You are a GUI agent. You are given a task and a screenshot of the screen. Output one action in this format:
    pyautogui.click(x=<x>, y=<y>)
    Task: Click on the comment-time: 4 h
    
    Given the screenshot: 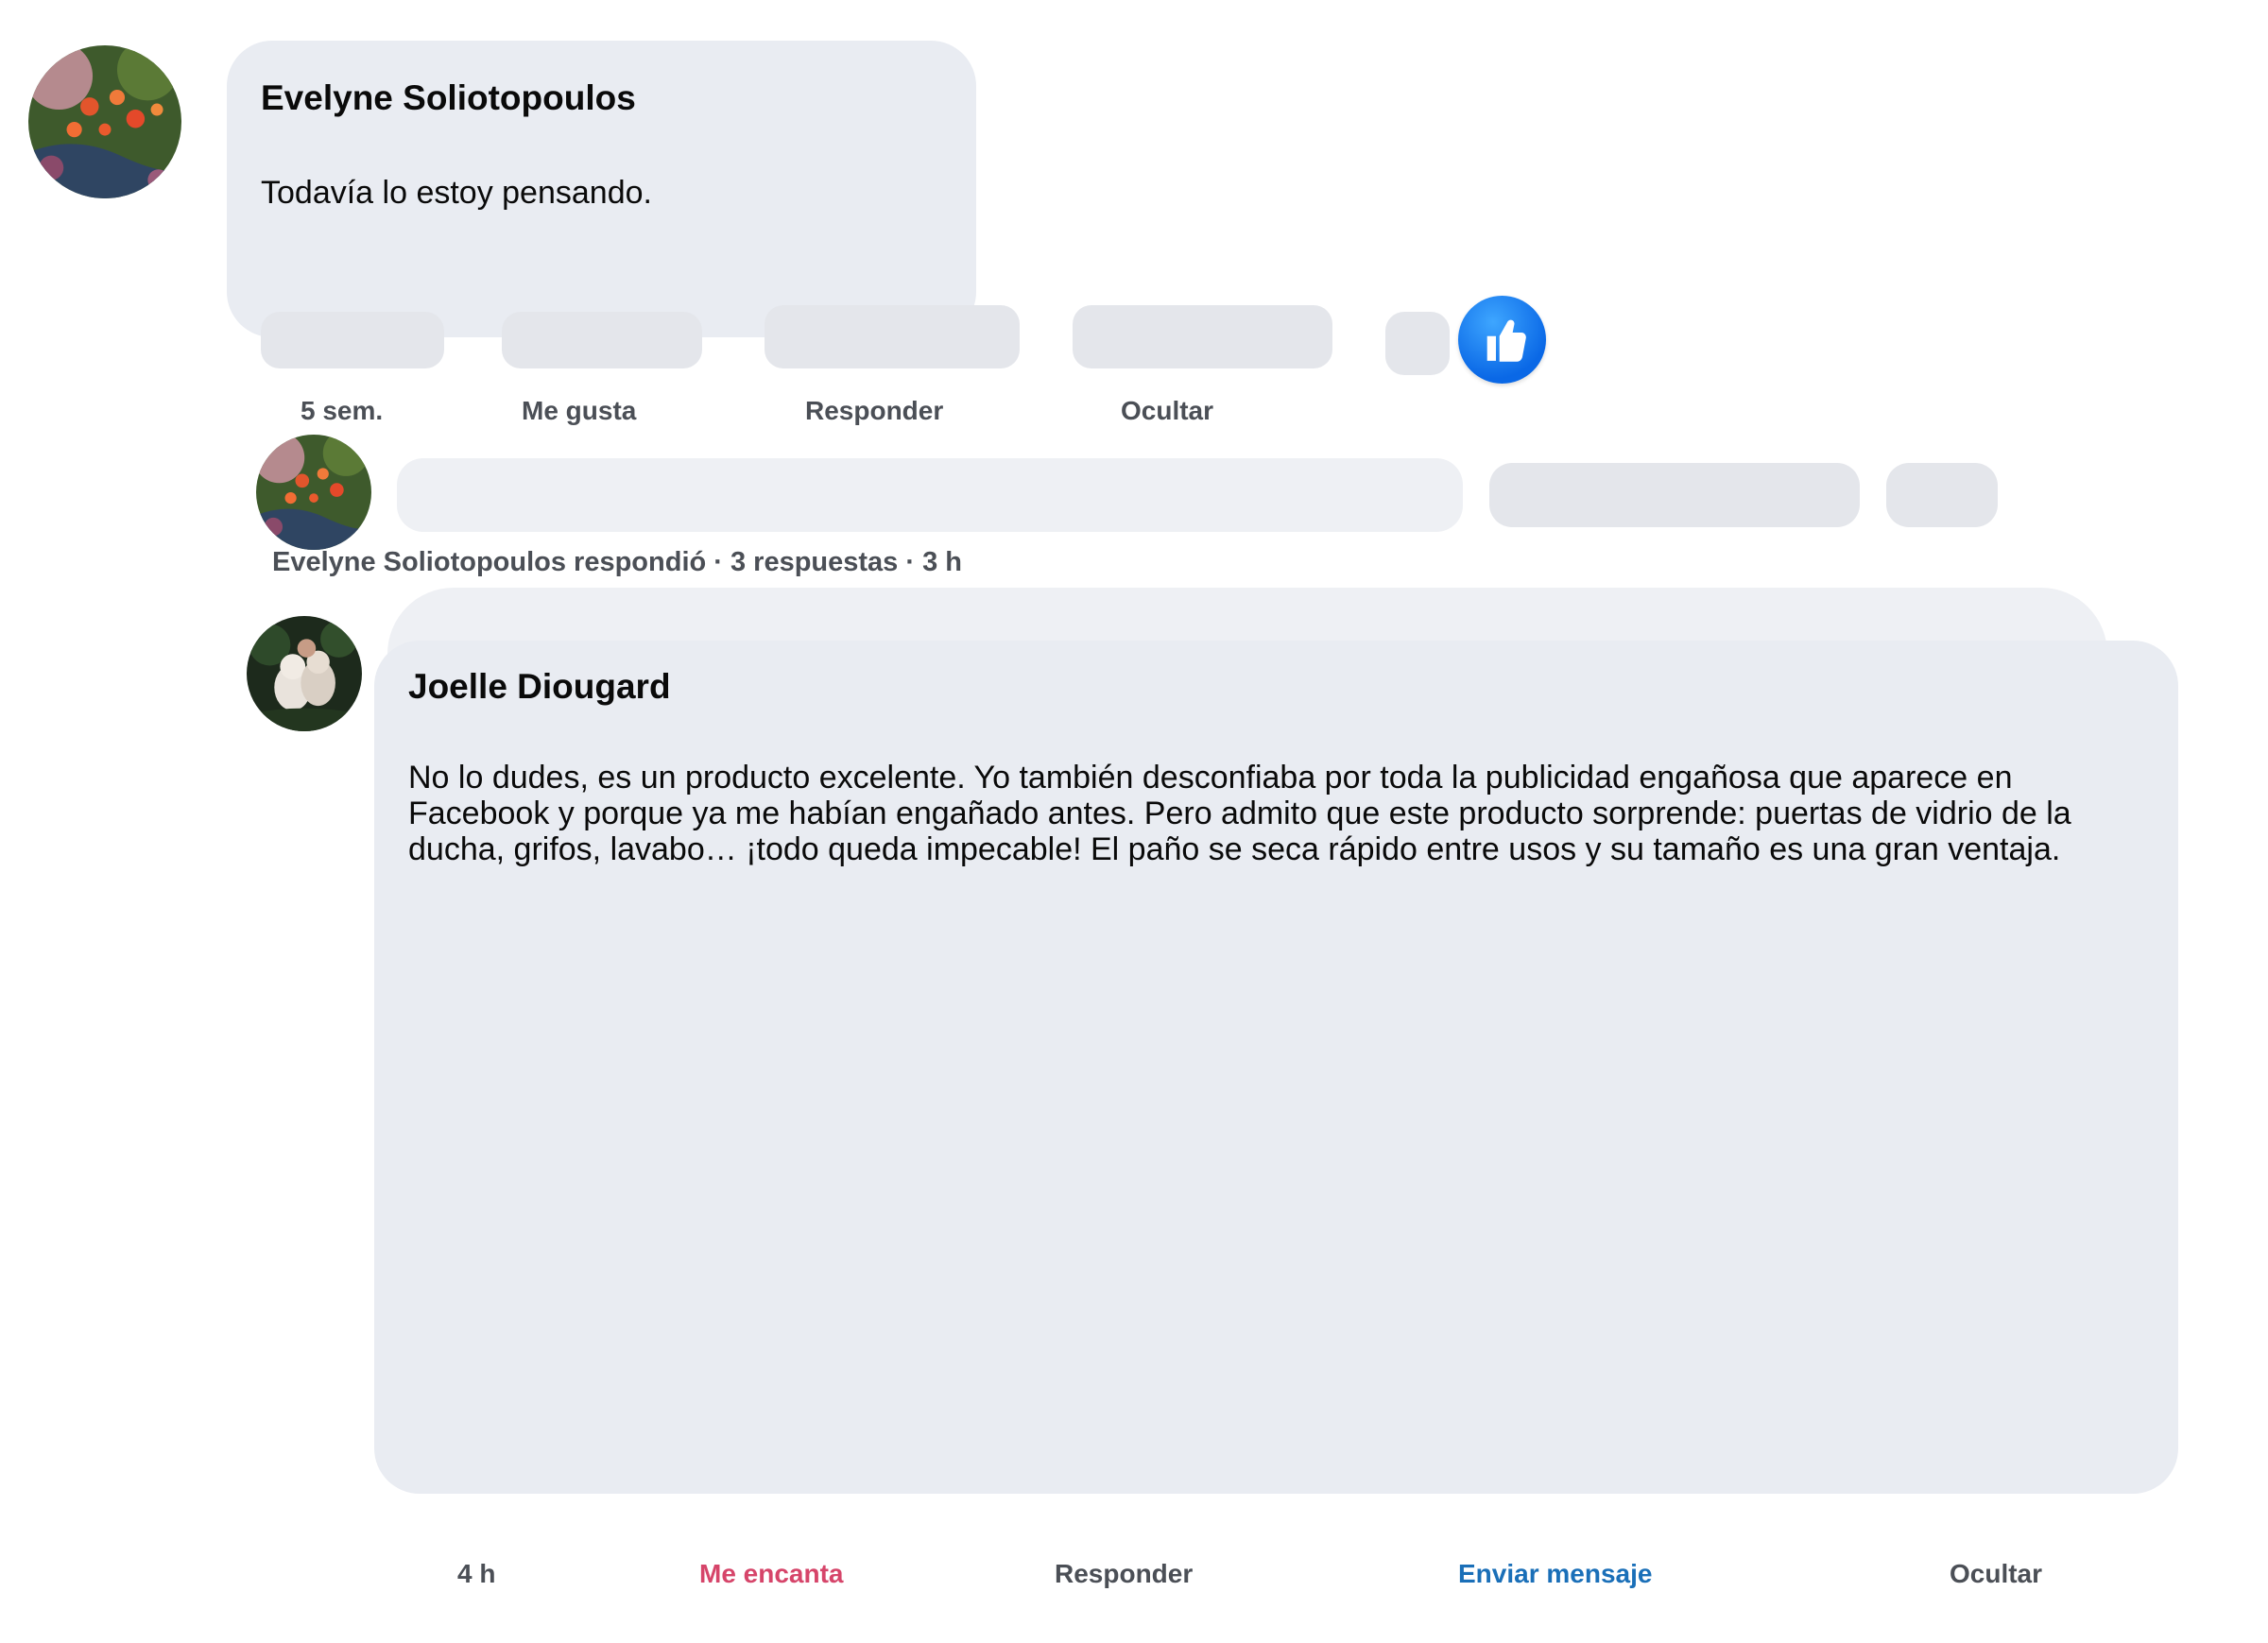 What is the action you would take?
    pyautogui.click(x=476, y=1574)
    